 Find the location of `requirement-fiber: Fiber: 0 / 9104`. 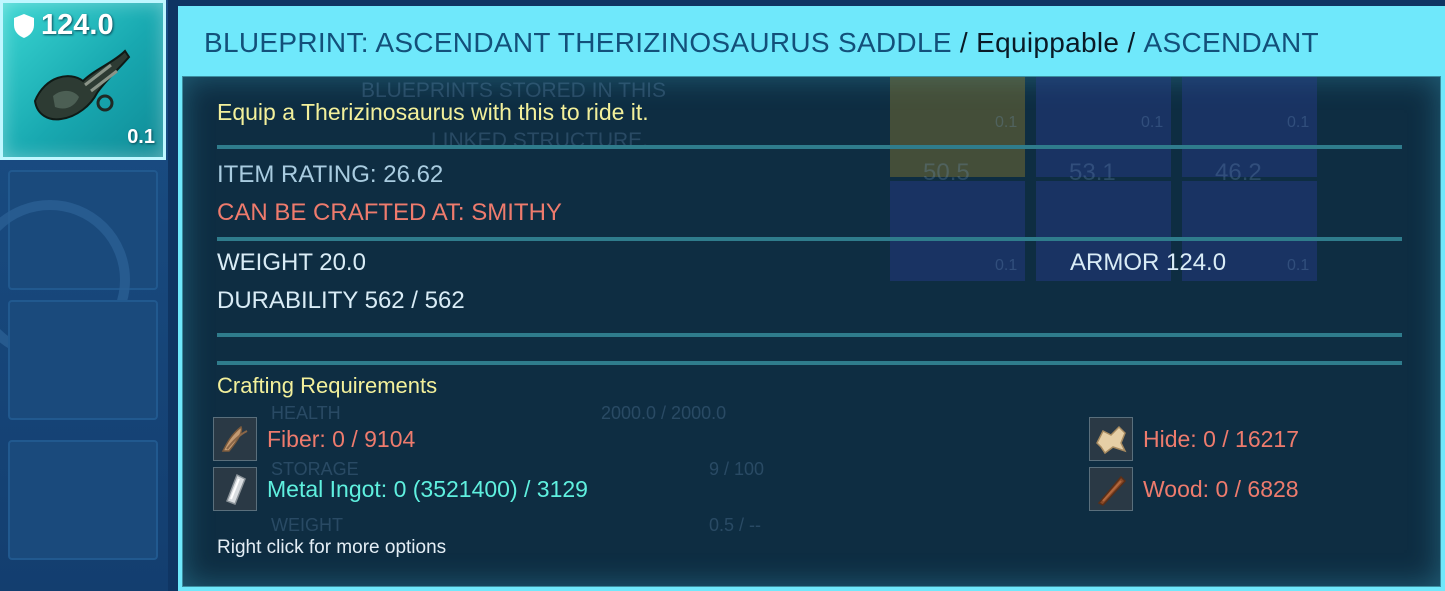

requirement-fiber: Fiber: 0 / 9104 is located at coordinates (314, 439).